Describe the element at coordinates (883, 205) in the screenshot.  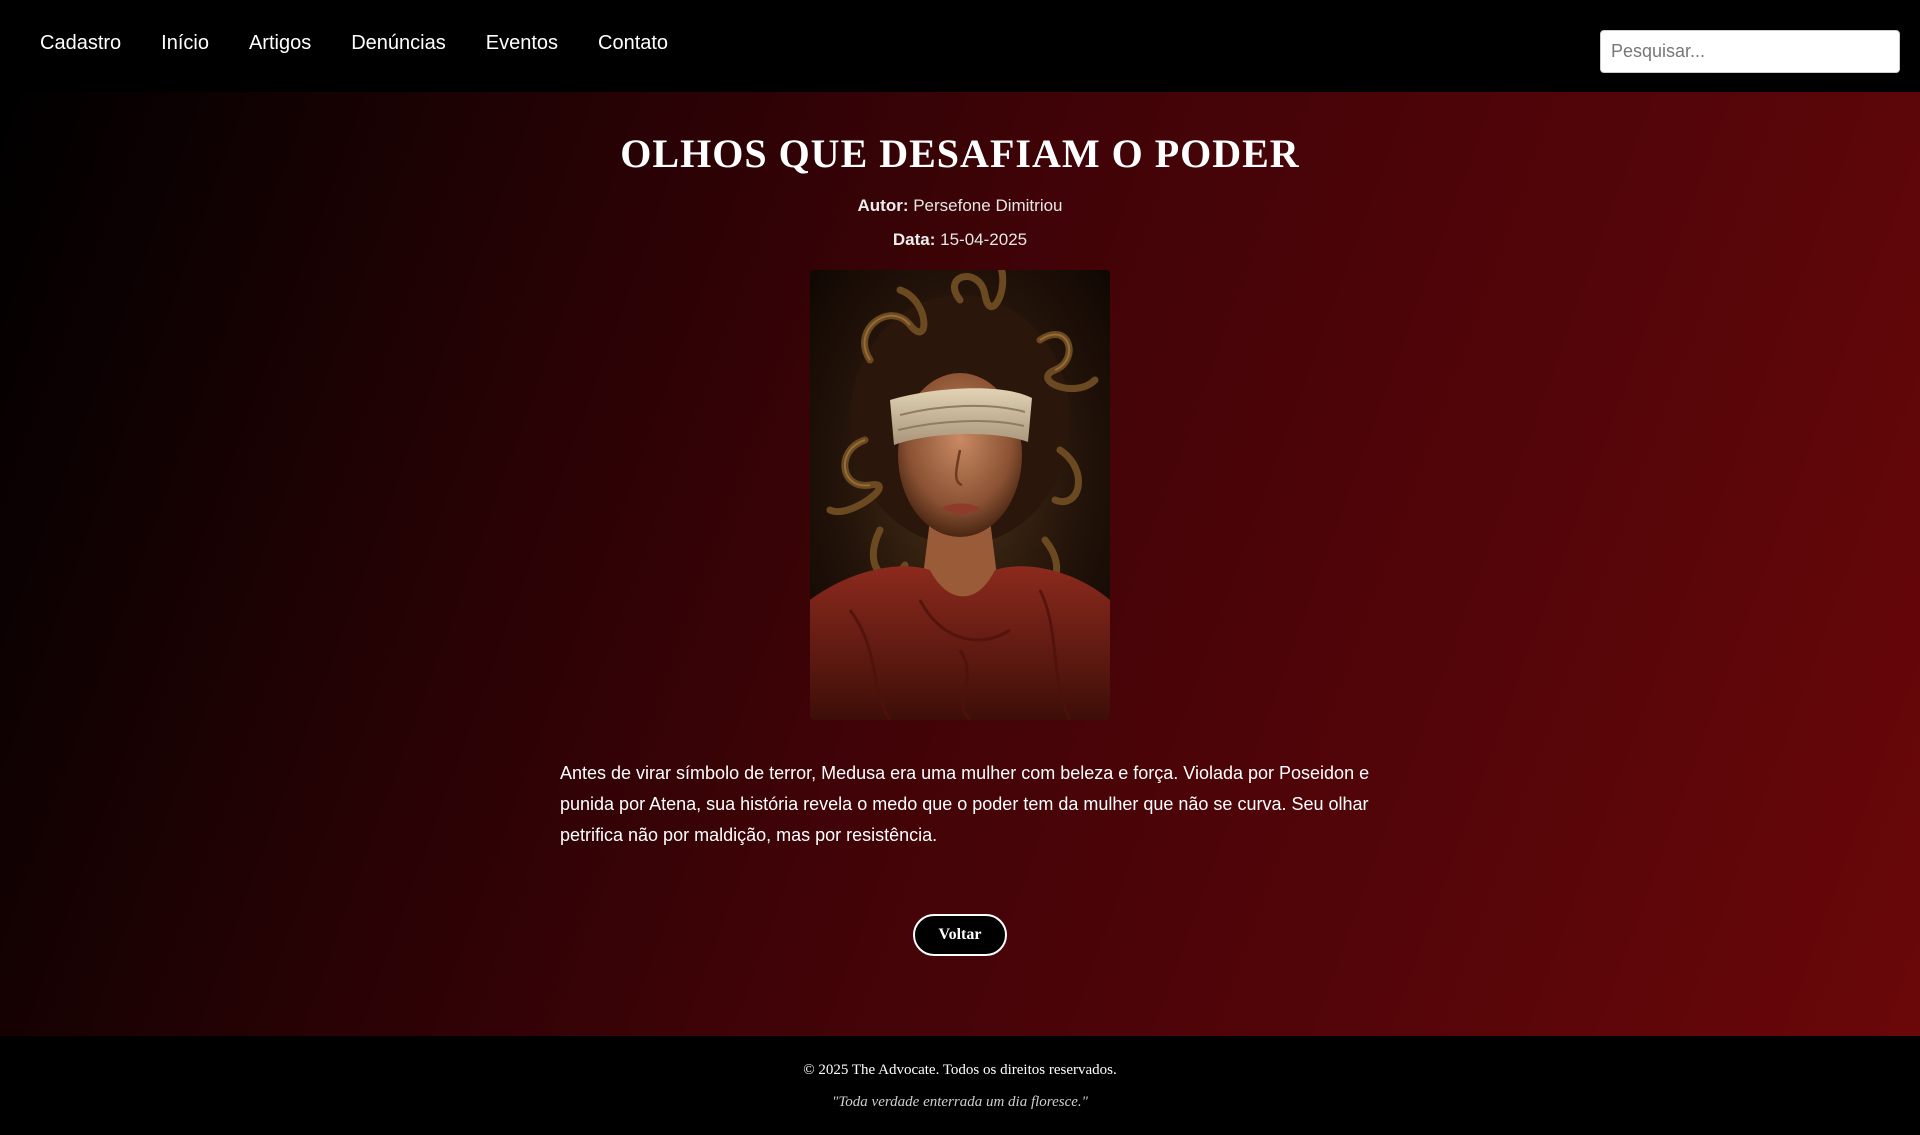
I see `author-label: Autor:` at that location.